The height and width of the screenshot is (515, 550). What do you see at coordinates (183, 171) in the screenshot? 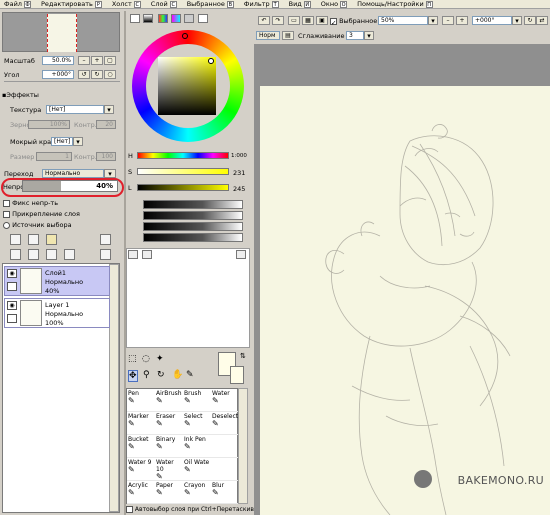
I see `saturation-slider` at bounding box center [183, 171].